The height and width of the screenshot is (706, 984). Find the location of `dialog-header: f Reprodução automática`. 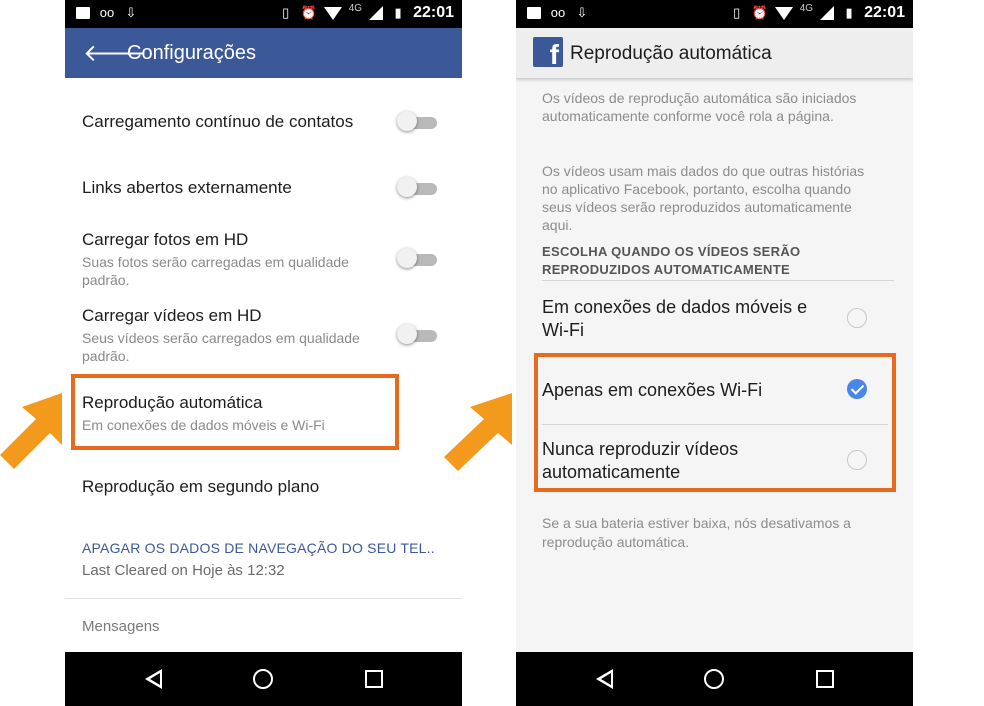

dialog-header: f Reprodução automática is located at coordinates (714, 53).